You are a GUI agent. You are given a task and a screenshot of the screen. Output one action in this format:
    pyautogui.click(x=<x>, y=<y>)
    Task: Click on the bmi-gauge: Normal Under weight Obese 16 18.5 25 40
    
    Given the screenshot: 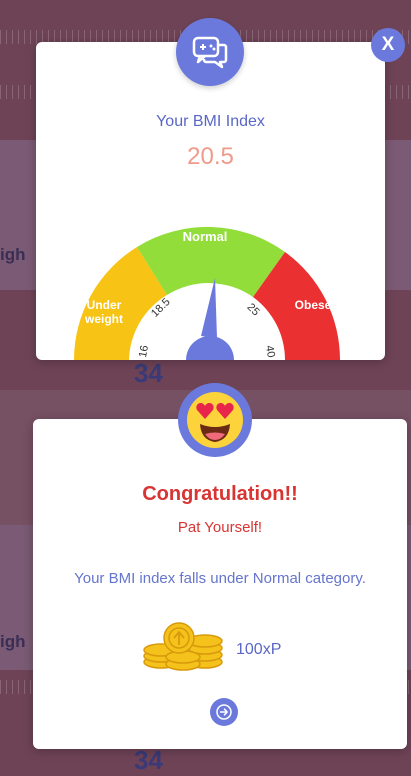 What is the action you would take?
    pyautogui.click(x=207, y=293)
    